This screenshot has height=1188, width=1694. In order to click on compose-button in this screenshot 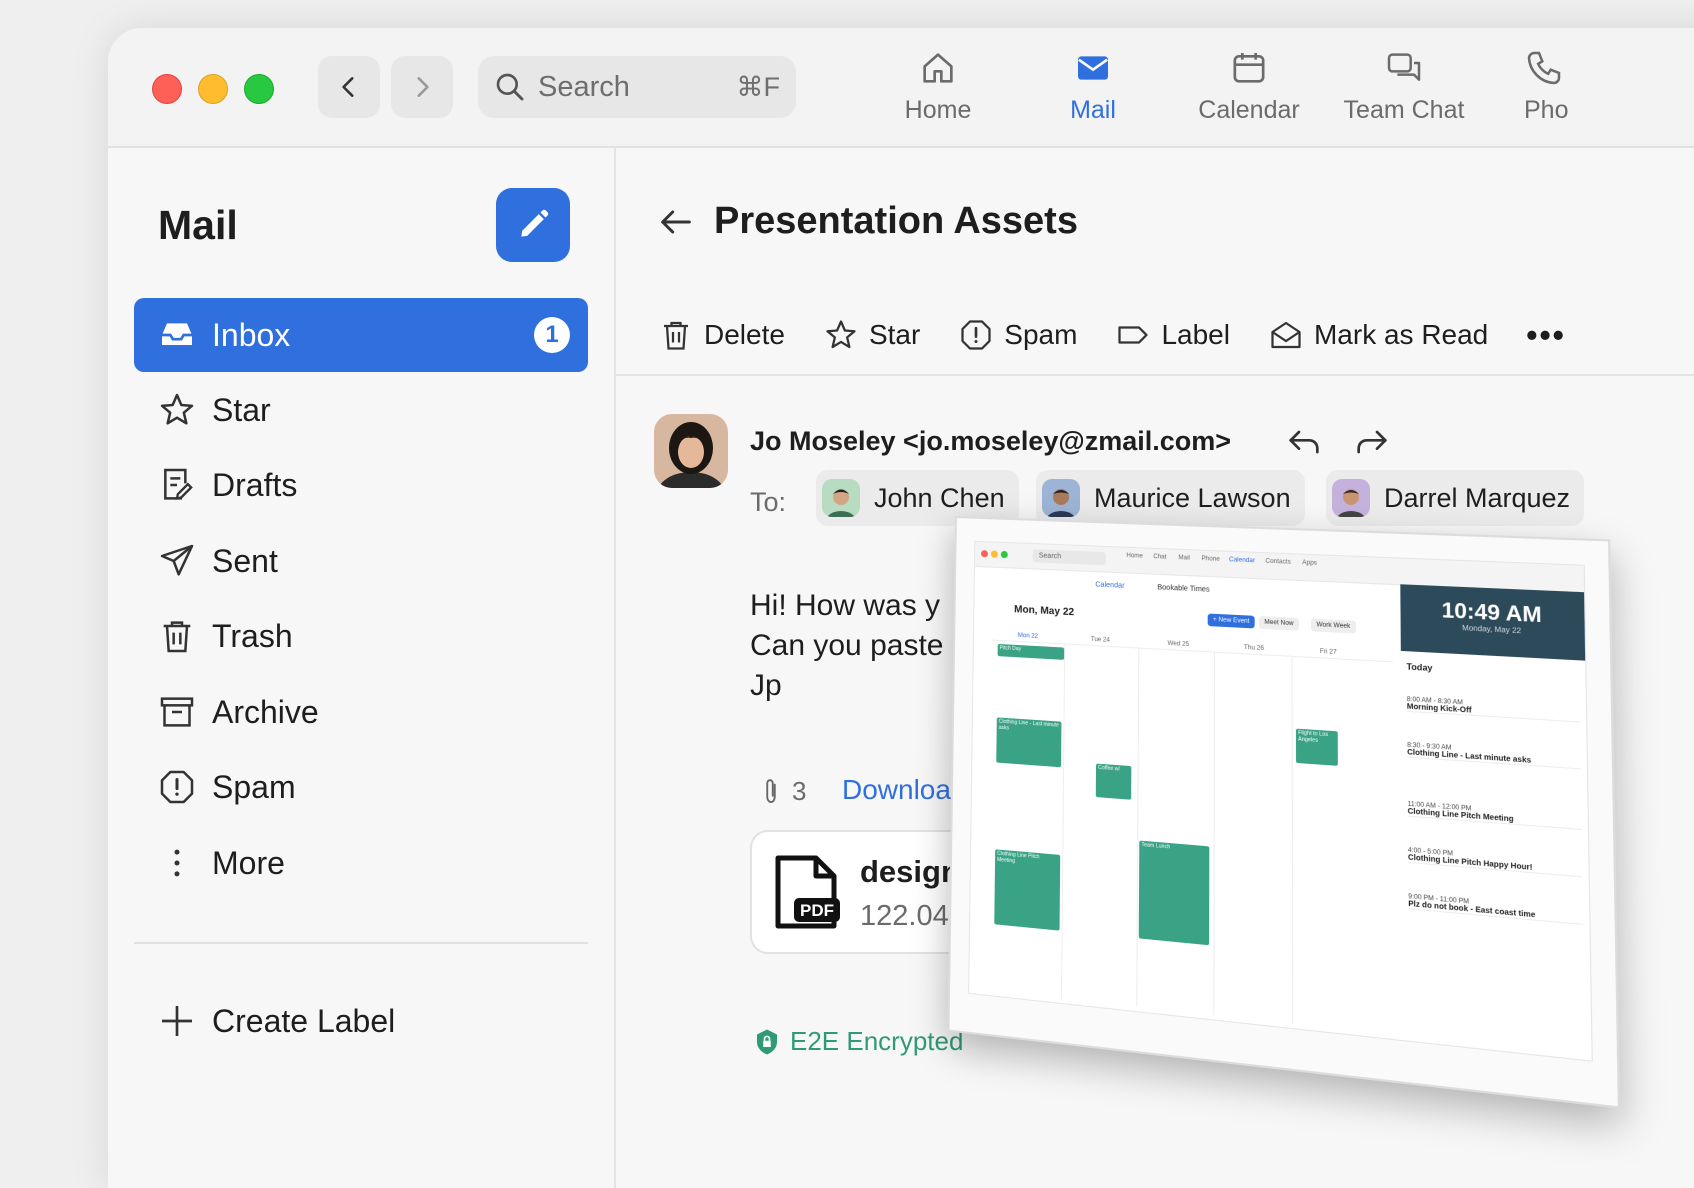, I will do `click(533, 225)`.